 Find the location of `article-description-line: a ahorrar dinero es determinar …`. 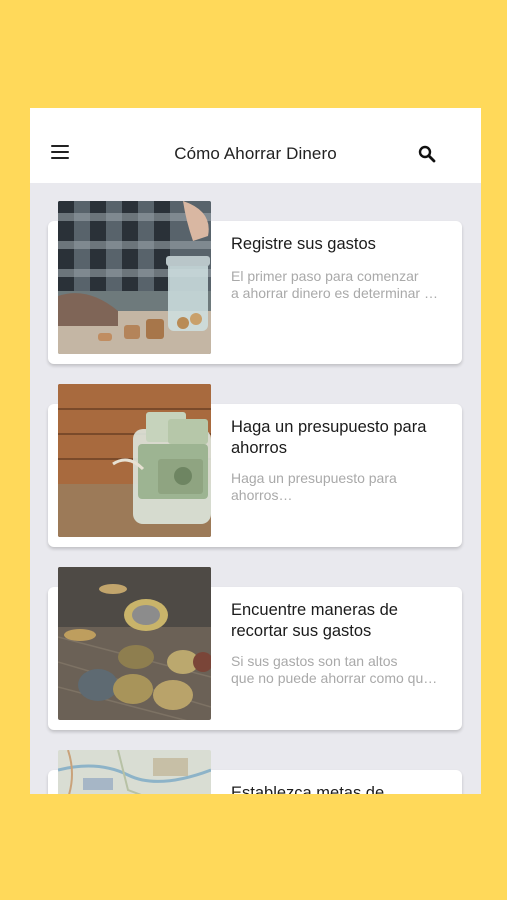

article-description-line: a ahorrar dinero es determinar … is located at coordinates (334, 293).